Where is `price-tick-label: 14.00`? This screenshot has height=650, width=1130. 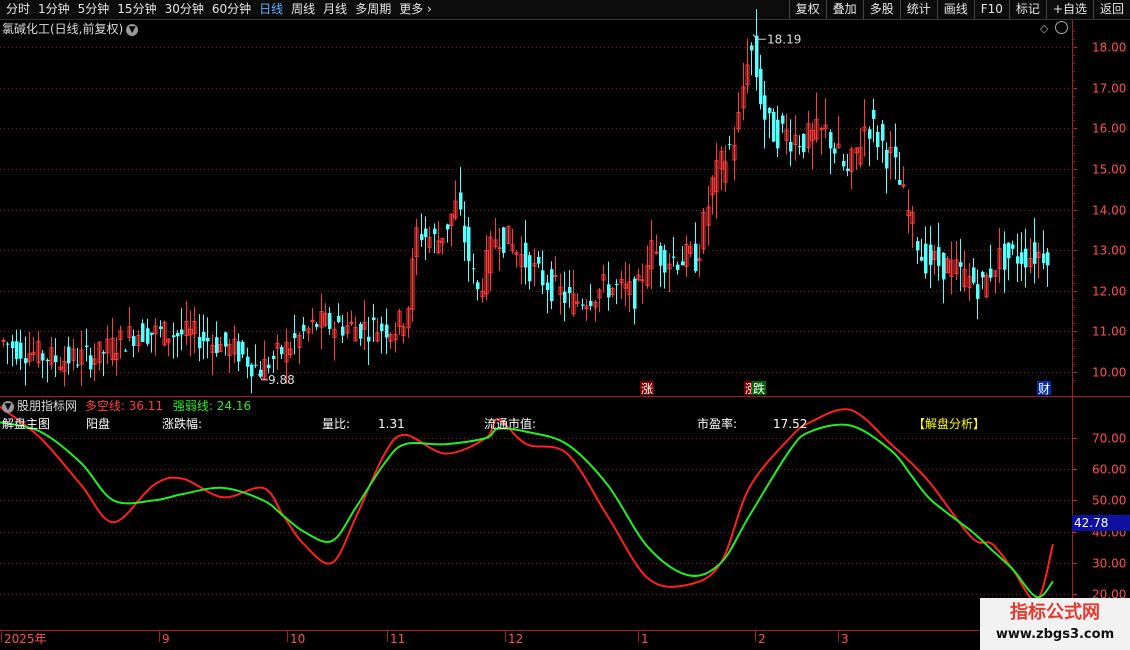 price-tick-label: 14.00 is located at coordinates (1109, 211).